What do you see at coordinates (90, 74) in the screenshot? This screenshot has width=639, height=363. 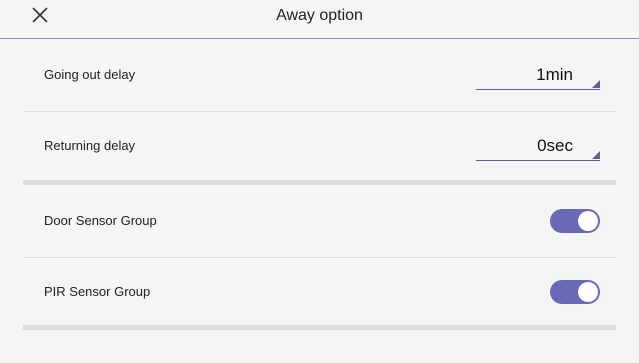 I see `going-out-delay-label: Going out delay` at bounding box center [90, 74].